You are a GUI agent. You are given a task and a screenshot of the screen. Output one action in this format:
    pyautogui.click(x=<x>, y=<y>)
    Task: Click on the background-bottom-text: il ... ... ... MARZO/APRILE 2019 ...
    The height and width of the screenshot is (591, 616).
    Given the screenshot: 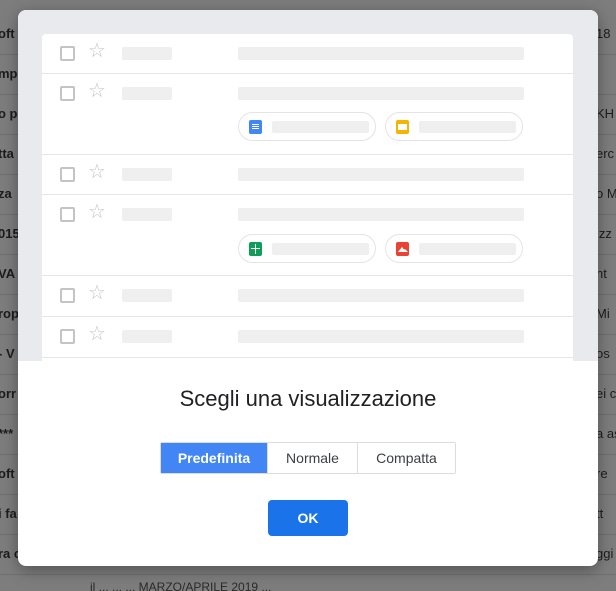 What is the action you would take?
    pyautogui.click(x=181, y=585)
    